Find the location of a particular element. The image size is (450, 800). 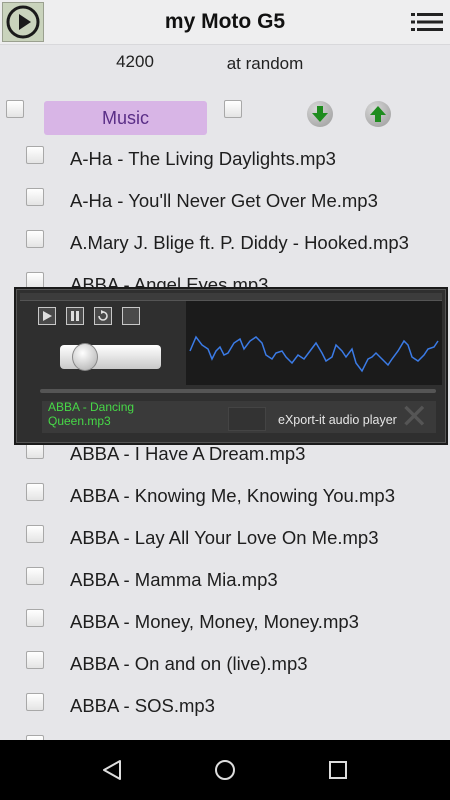

waveform-display is located at coordinates (314, 343).